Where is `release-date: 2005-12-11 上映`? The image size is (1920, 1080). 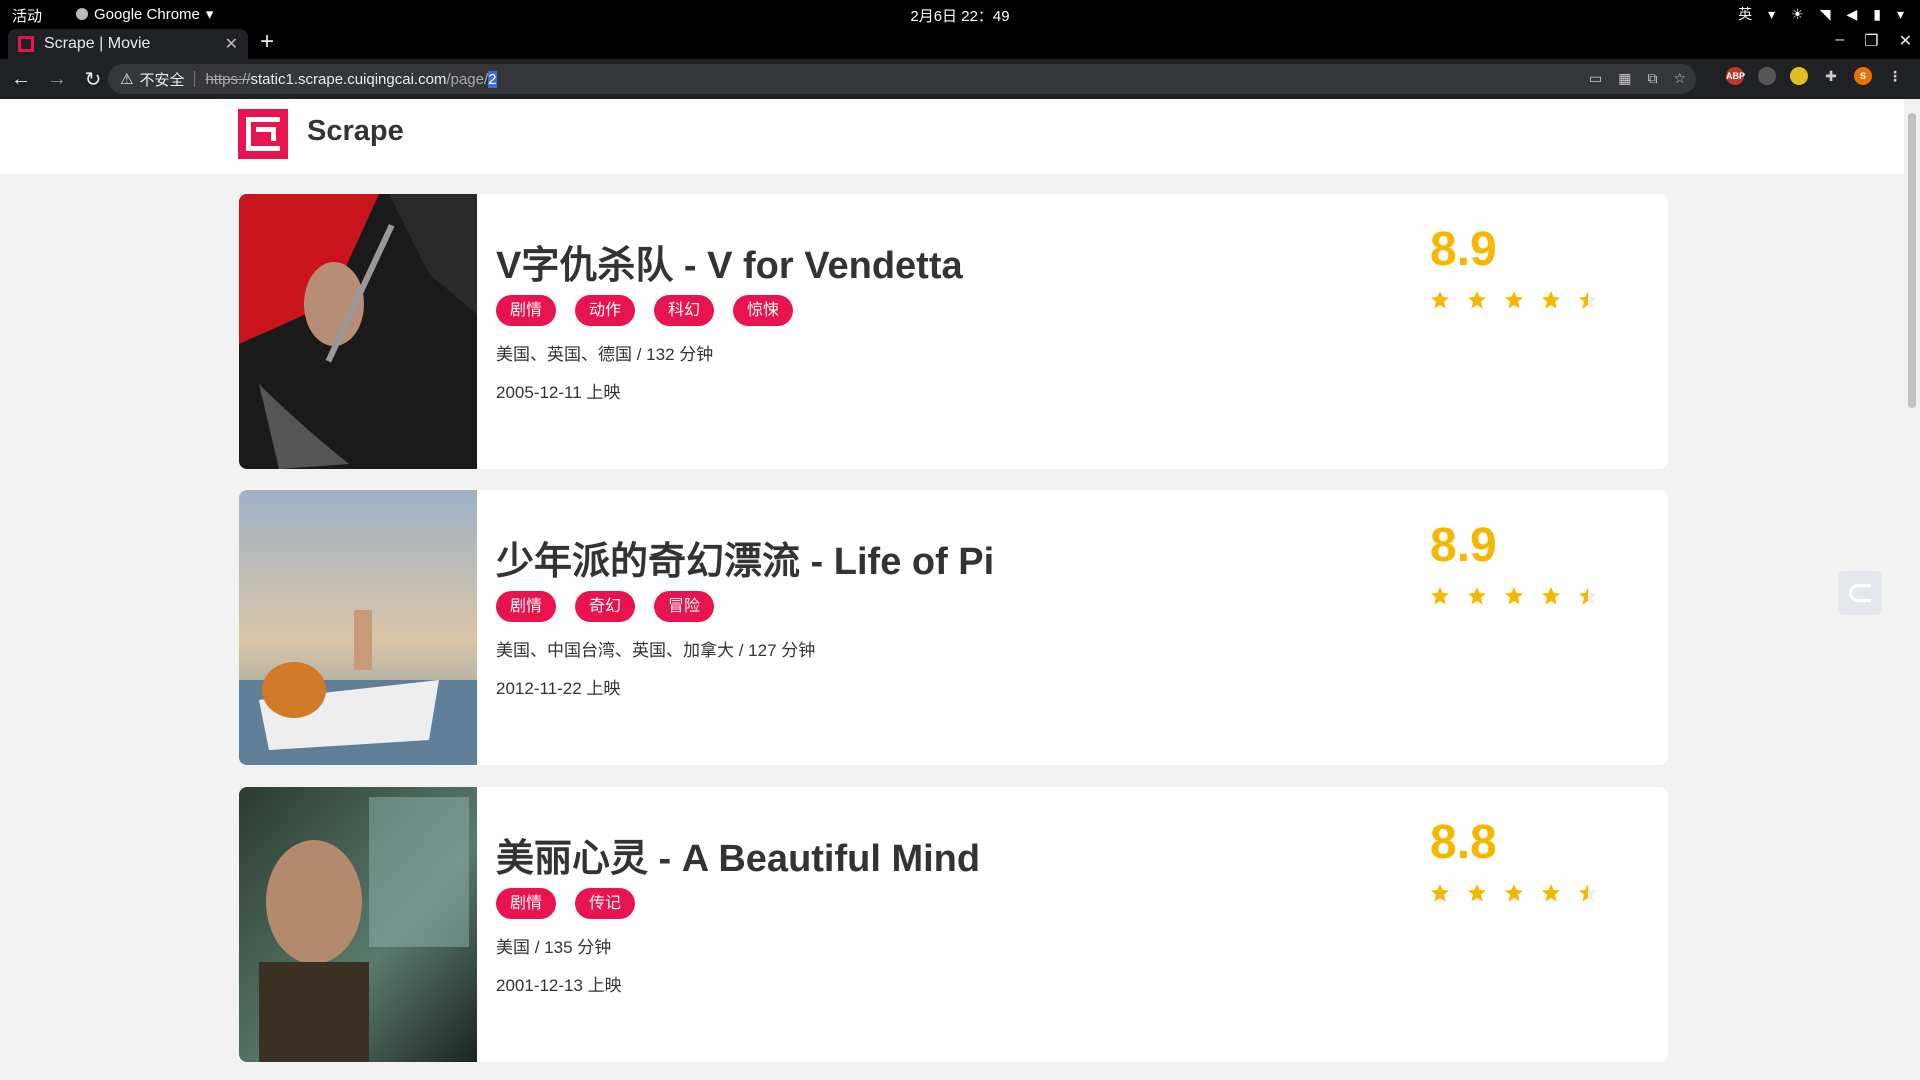 release-date: 2005-12-11 上映 is located at coordinates (558, 392).